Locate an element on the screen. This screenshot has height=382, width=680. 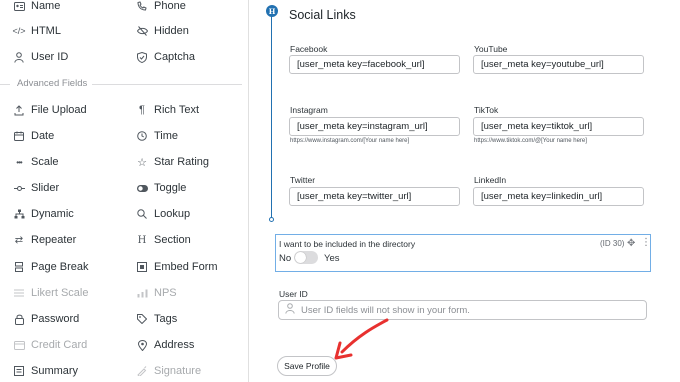
field-user-id: User ID is located at coordinates (40, 57).